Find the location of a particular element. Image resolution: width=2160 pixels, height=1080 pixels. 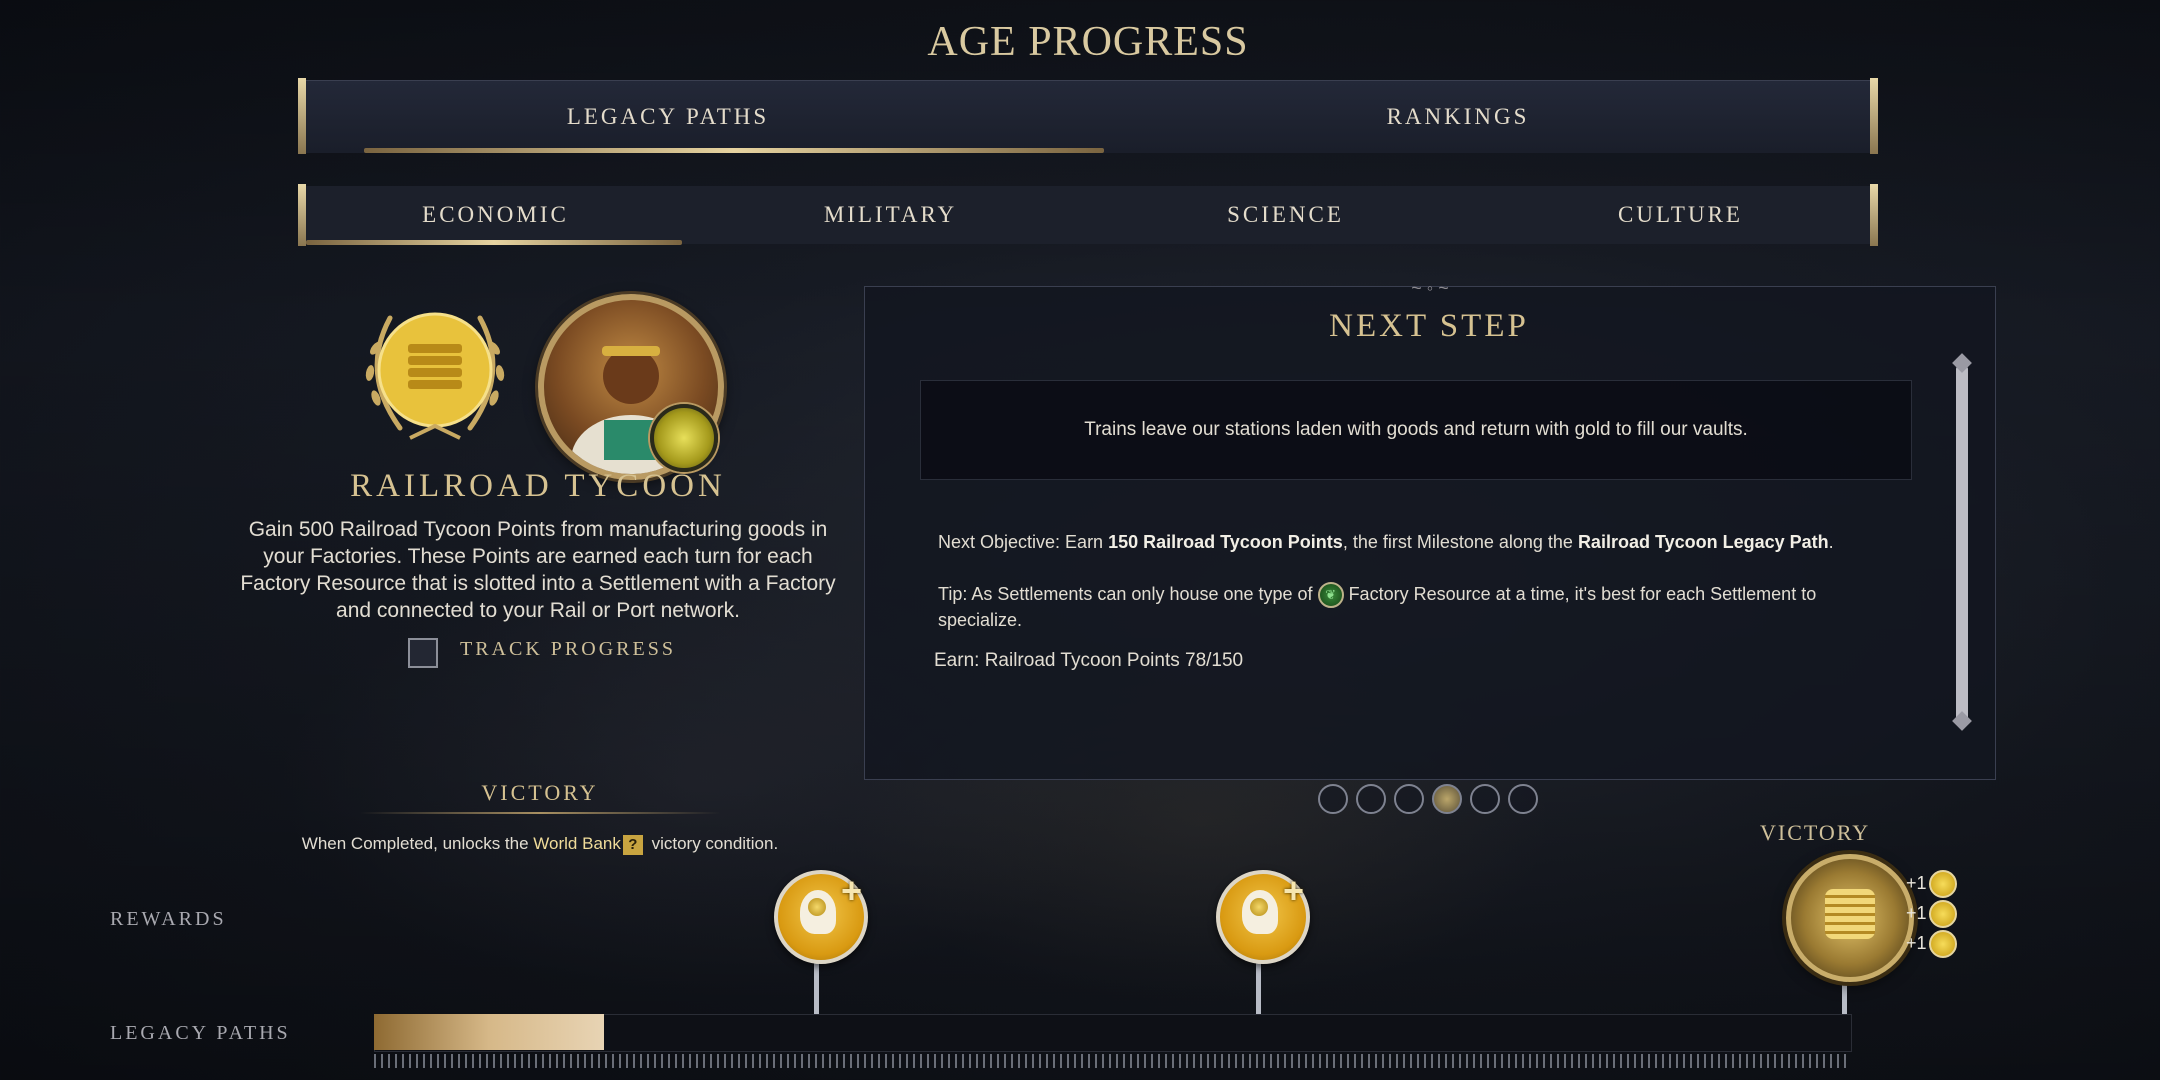

tab-bar-cap-right is located at coordinates (1874, 116).